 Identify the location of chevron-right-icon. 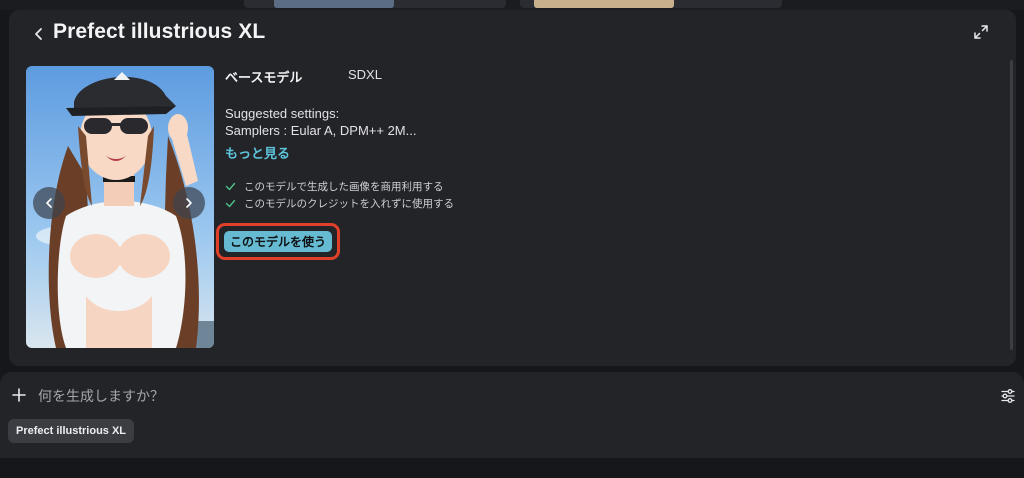
(189, 203).